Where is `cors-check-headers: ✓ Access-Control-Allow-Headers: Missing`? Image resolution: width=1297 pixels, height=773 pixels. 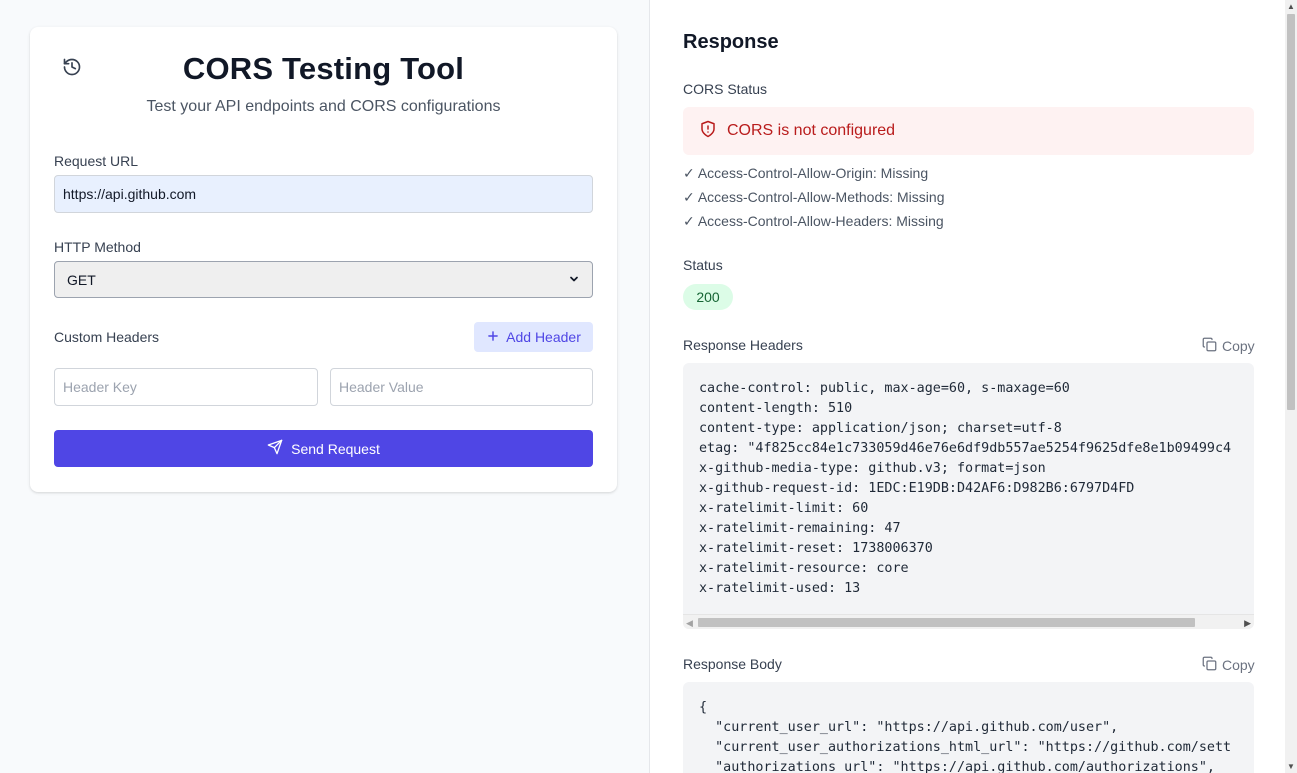
cors-check-headers: ✓ Access-Control-Allow-Headers: Missing is located at coordinates (813, 221).